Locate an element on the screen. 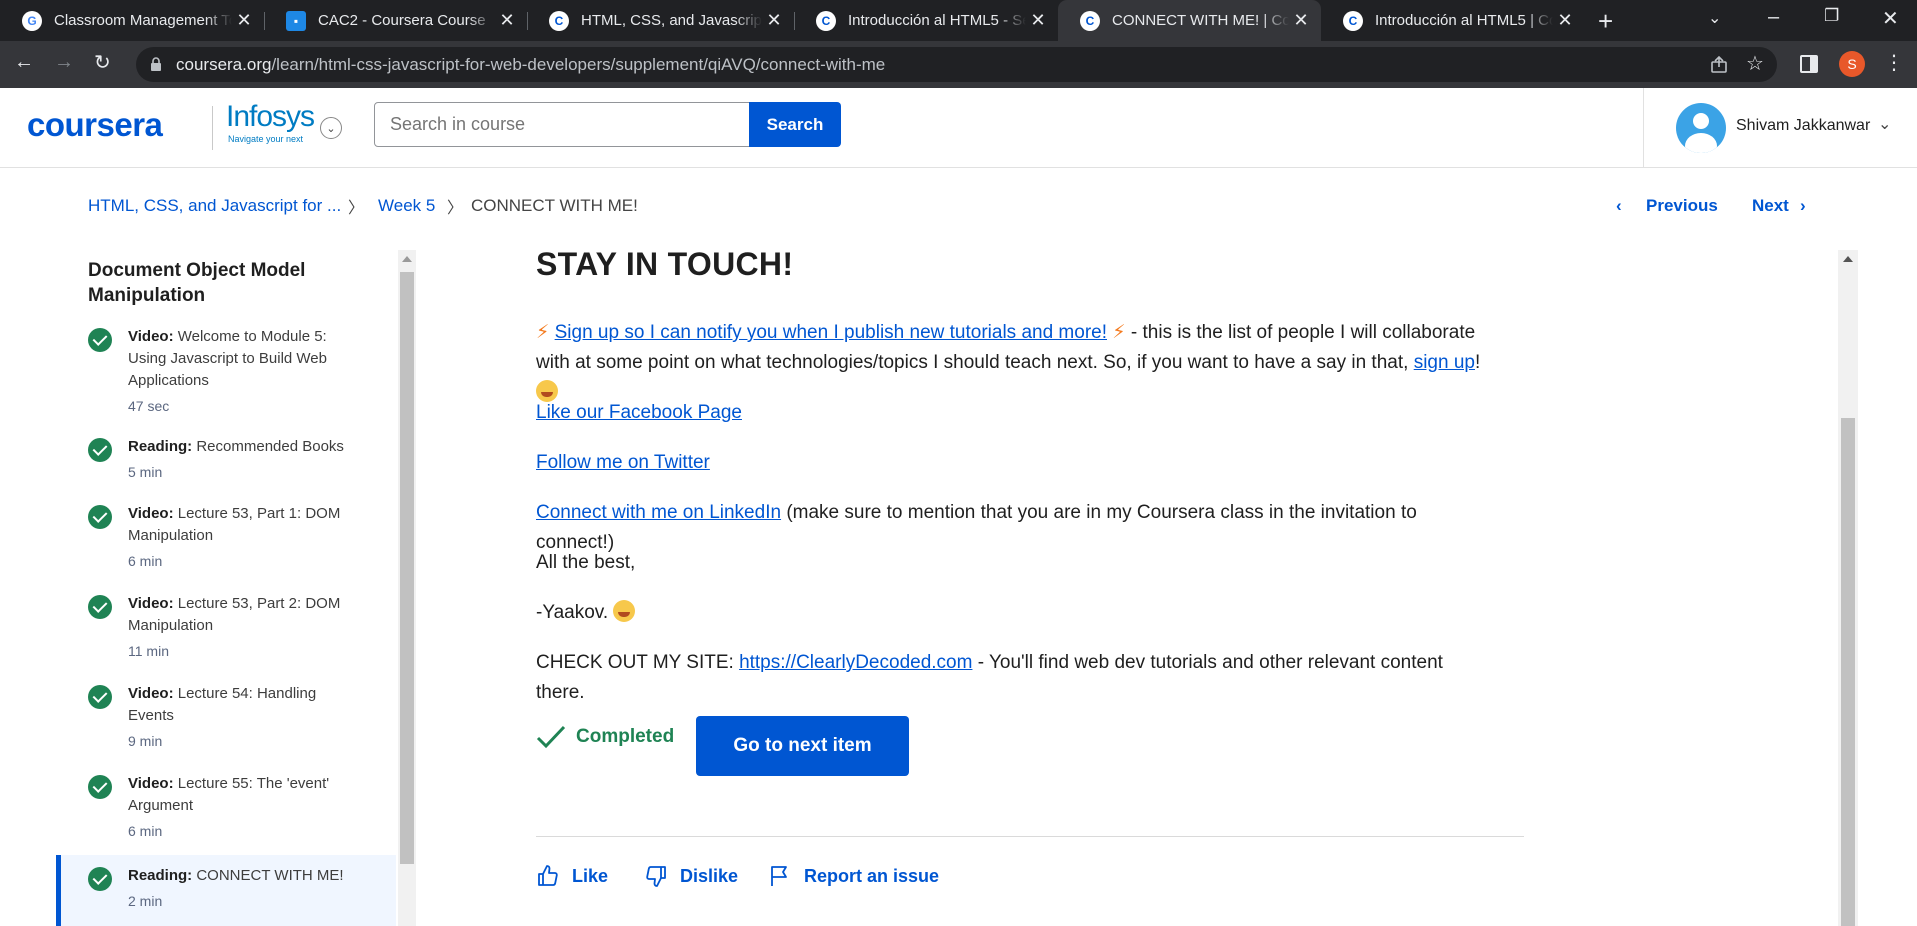 This screenshot has height=926, width=1917. new-tab-icon: + is located at coordinates (1605, 21).